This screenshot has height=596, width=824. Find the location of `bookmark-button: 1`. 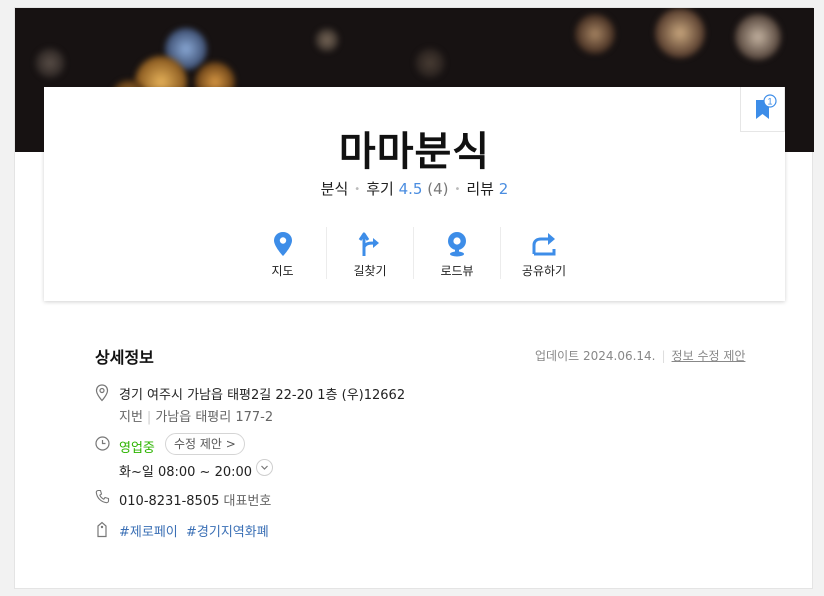

bookmark-button: 1 is located at coordinates (762, 109).